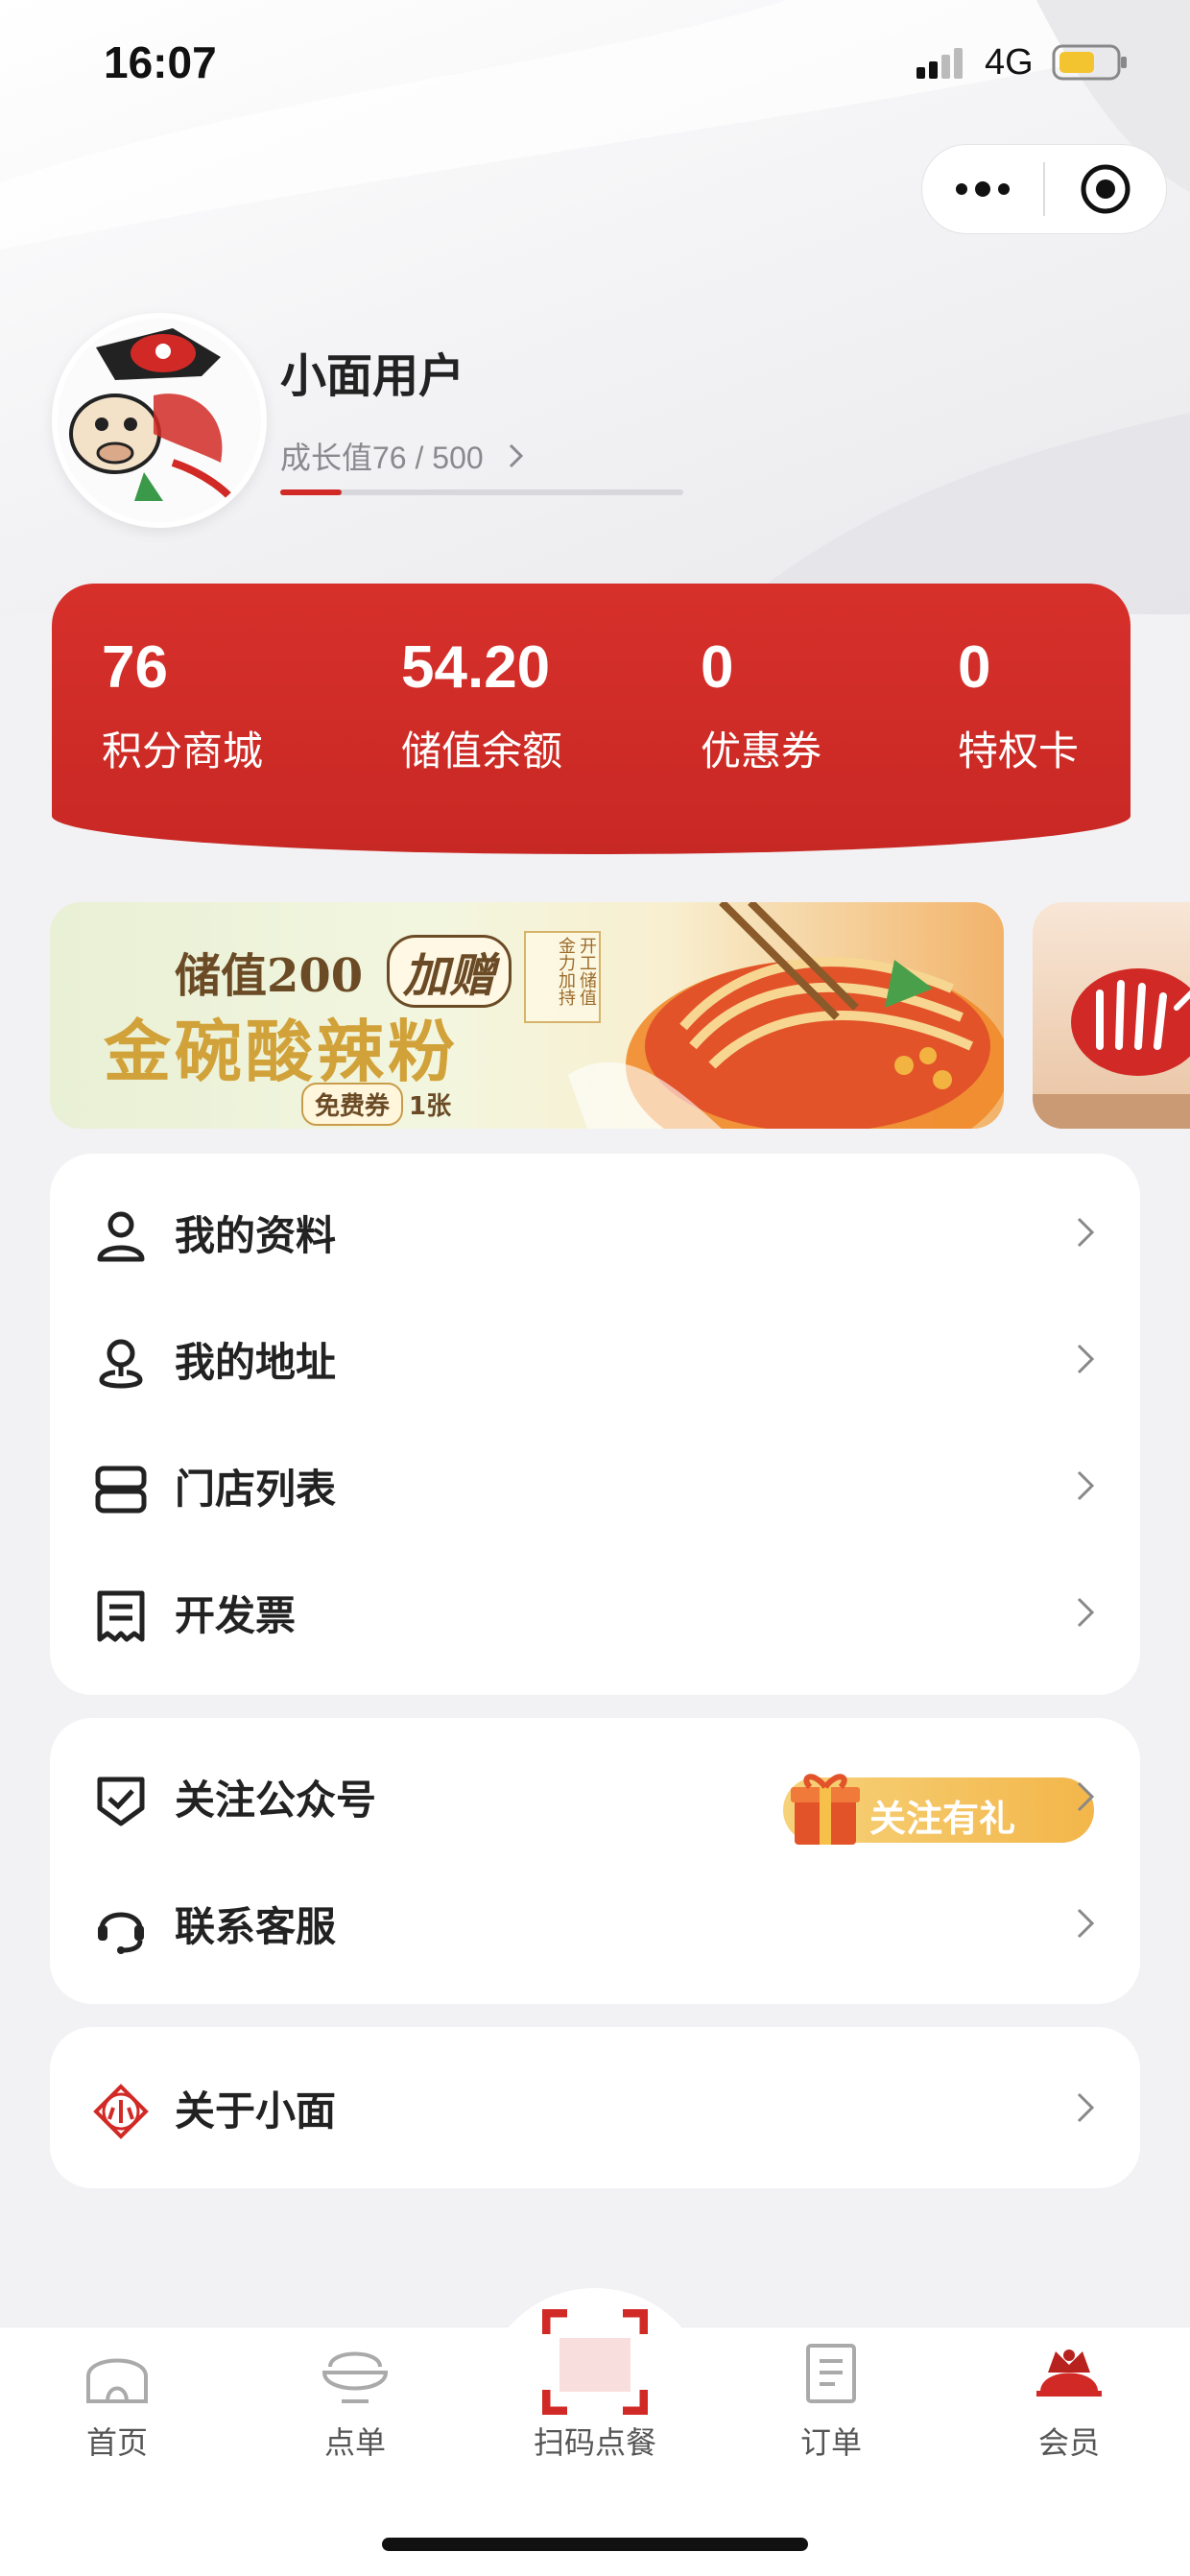 This screenshot has height=2576, width=1190. Describe the element at coordinates (595, 67) in the screenshot. I see `status-bar: 16:07 4G` at that location.